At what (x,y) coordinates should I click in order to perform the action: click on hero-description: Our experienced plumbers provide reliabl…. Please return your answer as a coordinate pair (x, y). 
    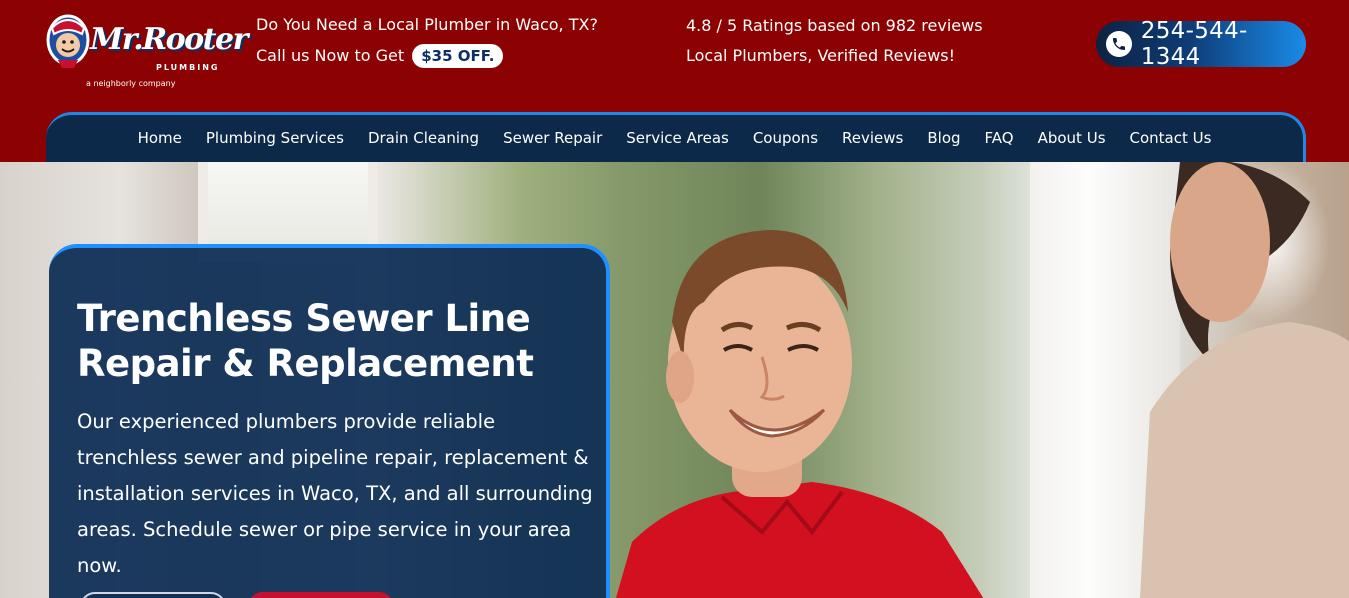
    Looking at the image, I should click on (335, 493).